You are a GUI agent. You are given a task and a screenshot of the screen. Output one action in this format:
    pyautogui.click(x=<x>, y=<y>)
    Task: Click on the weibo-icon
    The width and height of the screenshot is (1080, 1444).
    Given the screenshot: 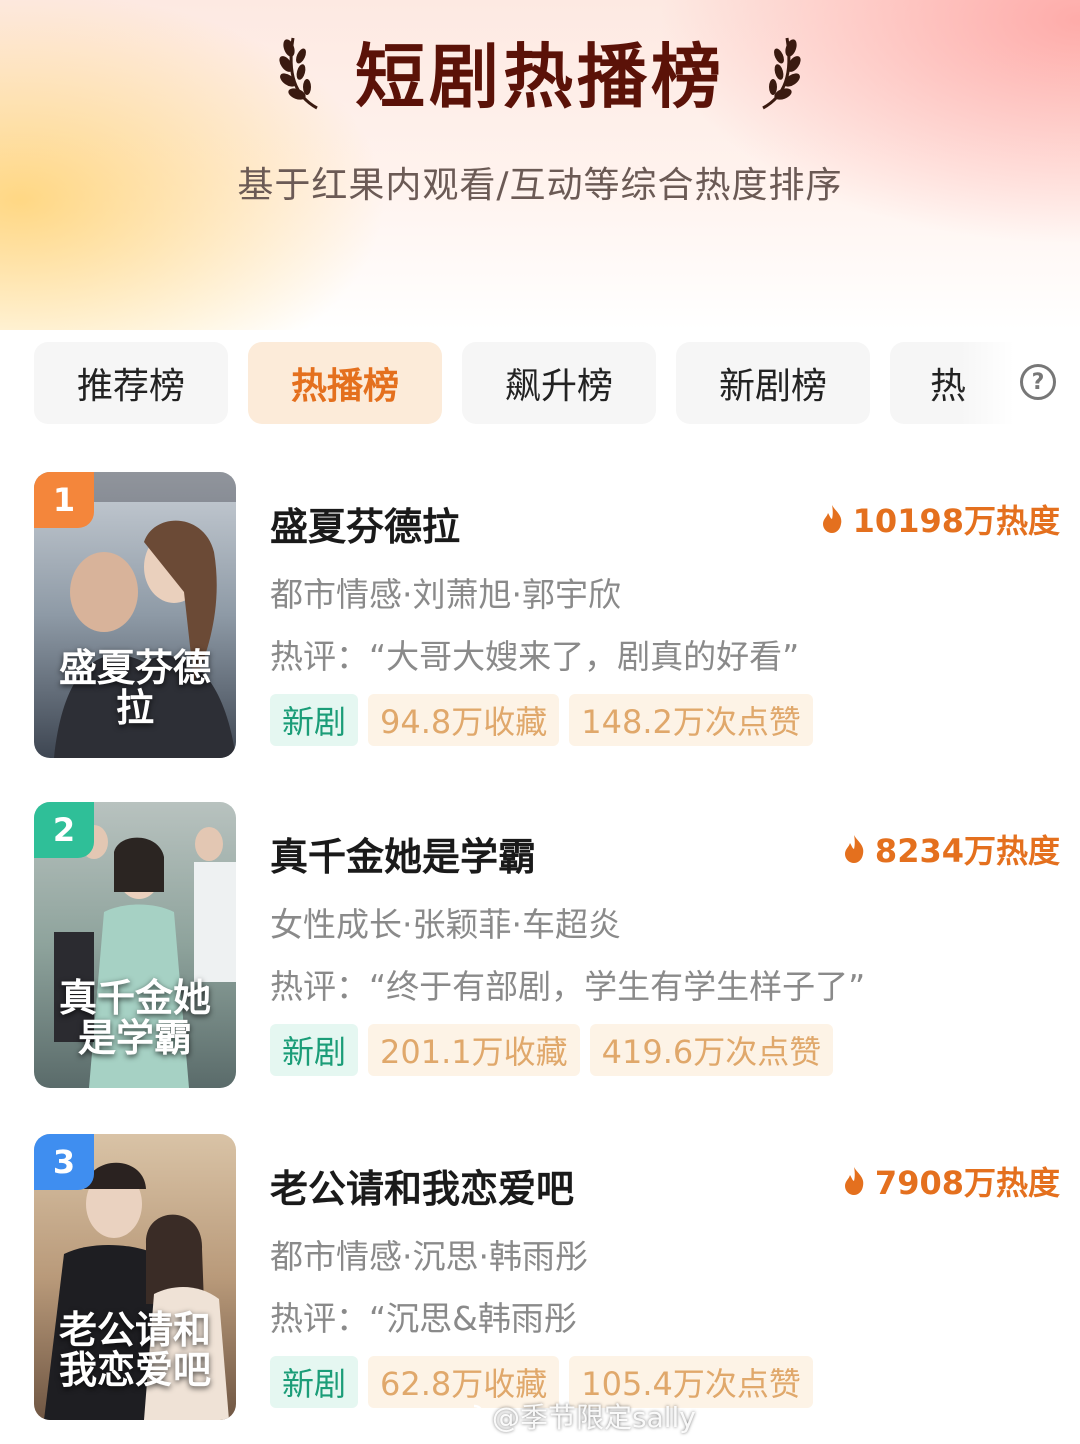 What is the action you would take?
    pyautogui.click(x=467, y=1417)
    